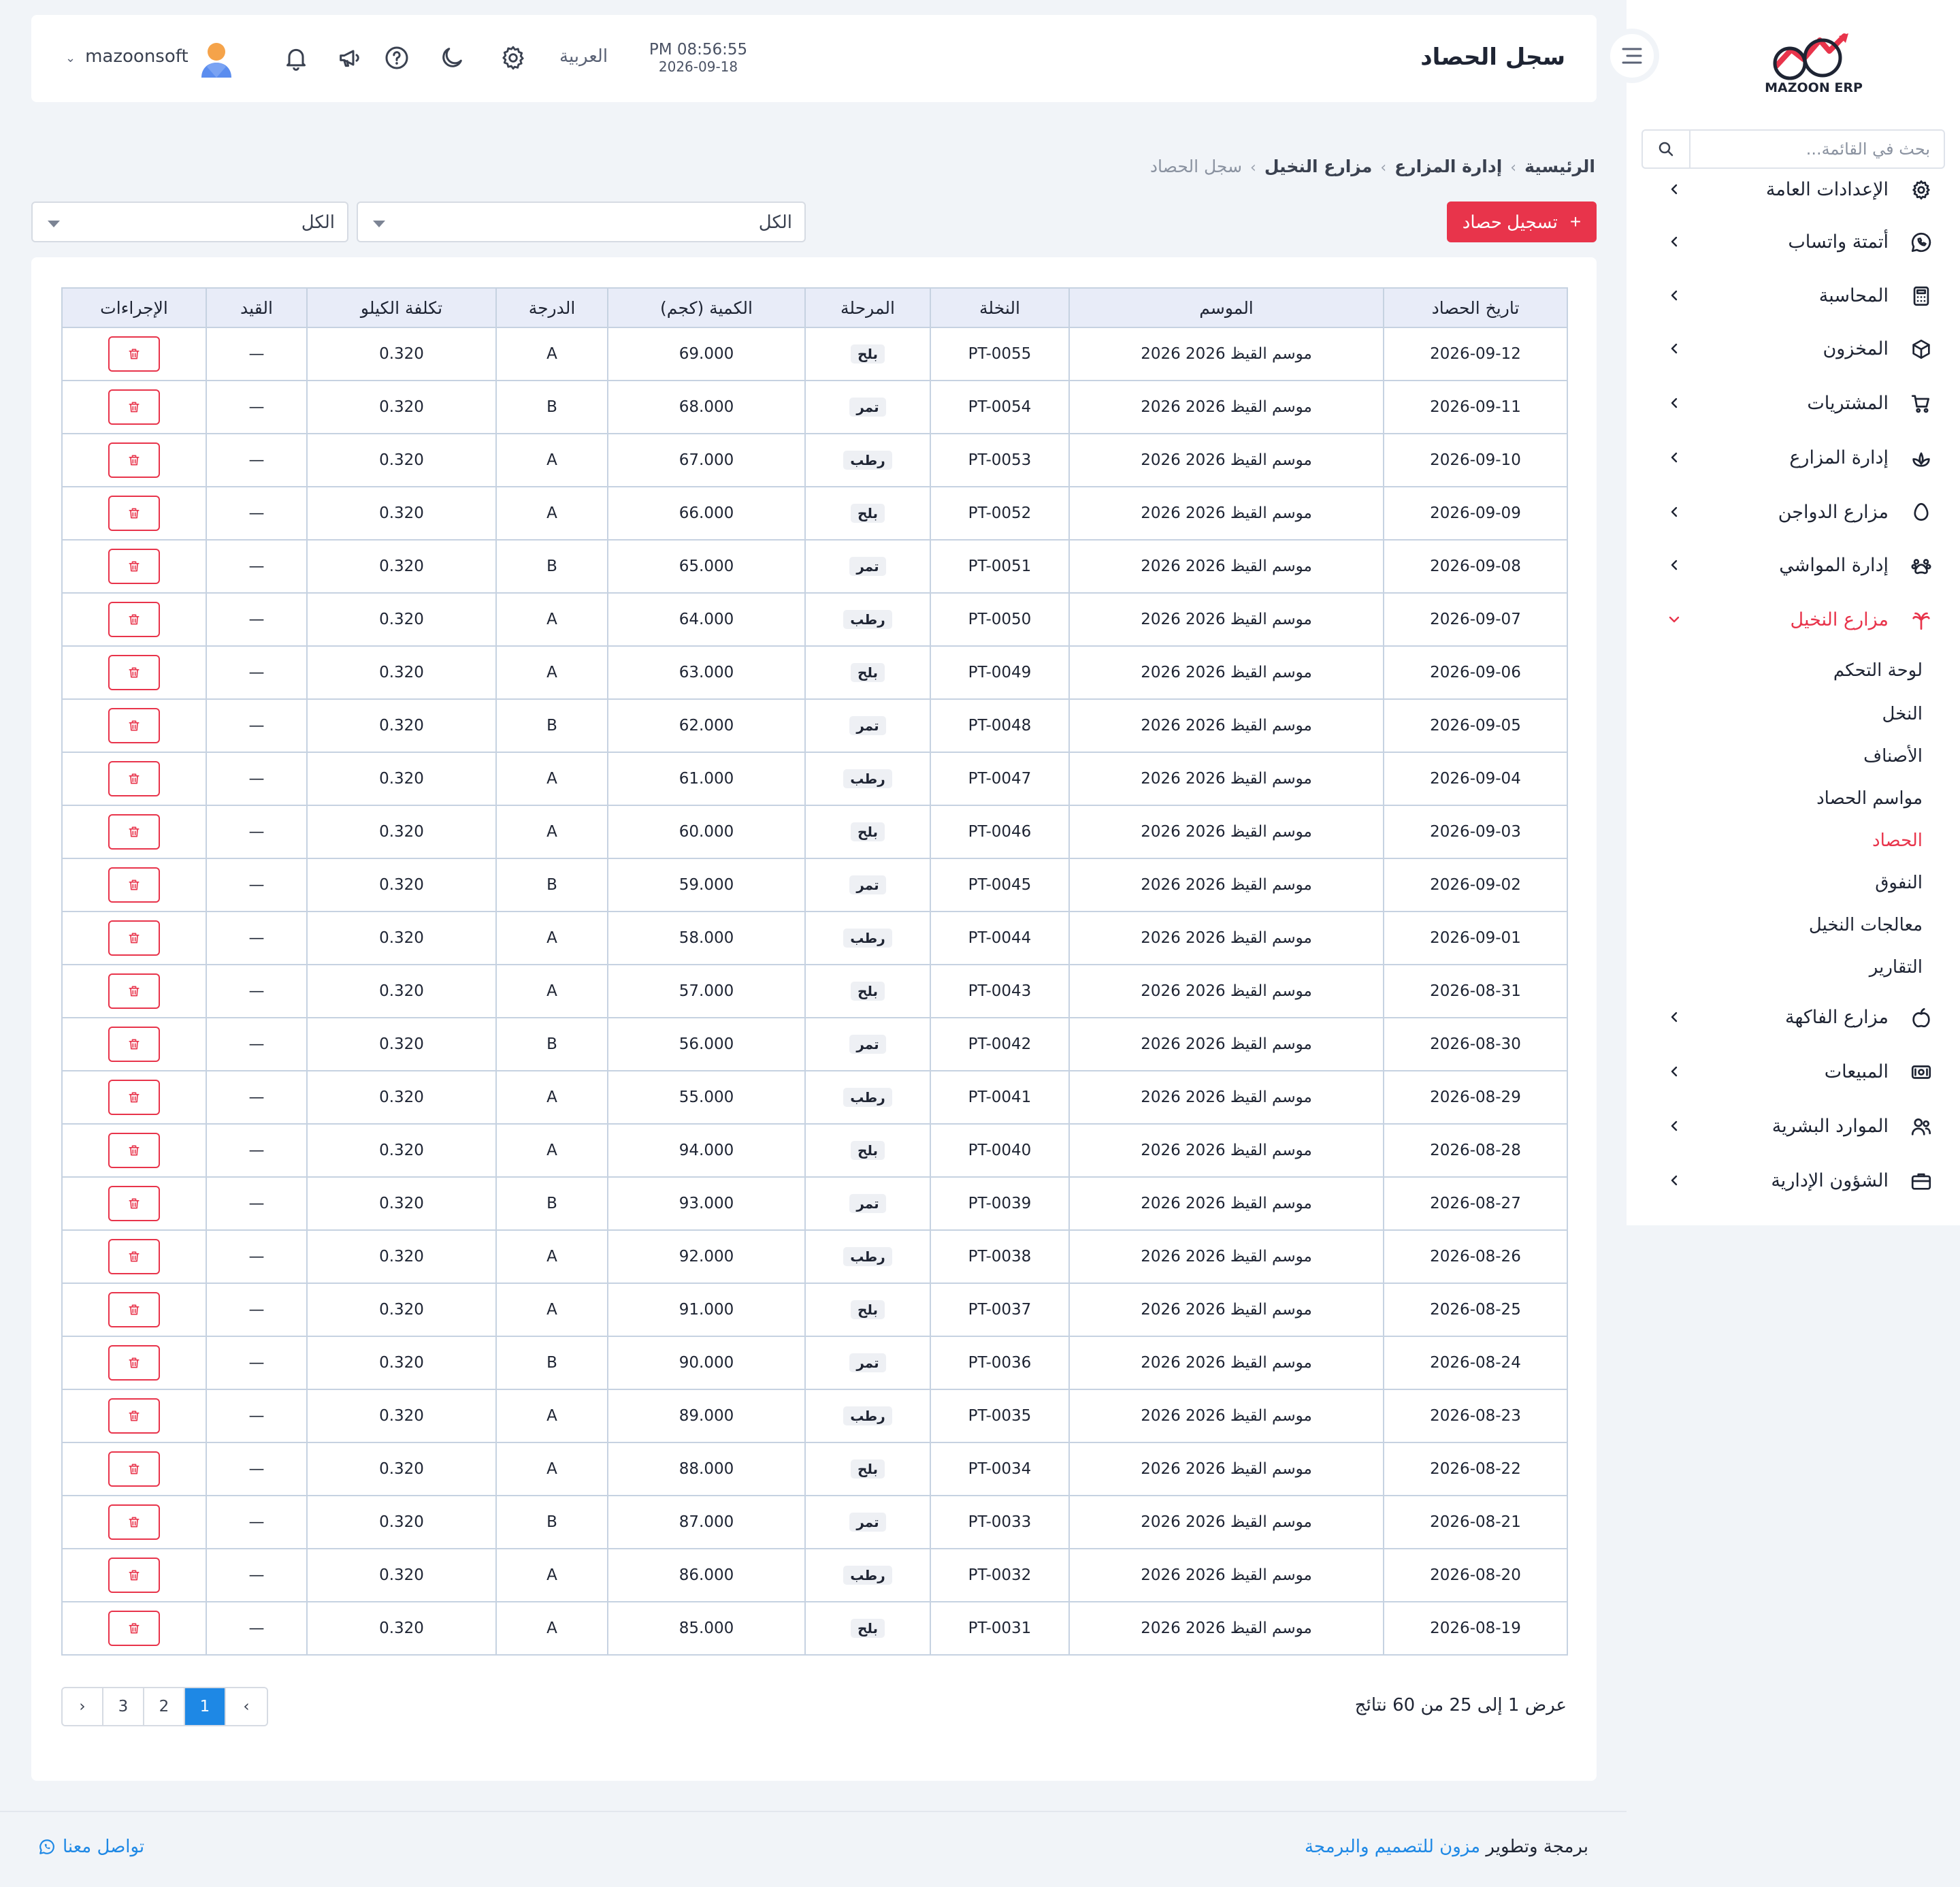 This screenshot has height=1887, width=1960. I want to click on credit-link: مزون للتصميم والبرمجة, so click(1393, 1847).